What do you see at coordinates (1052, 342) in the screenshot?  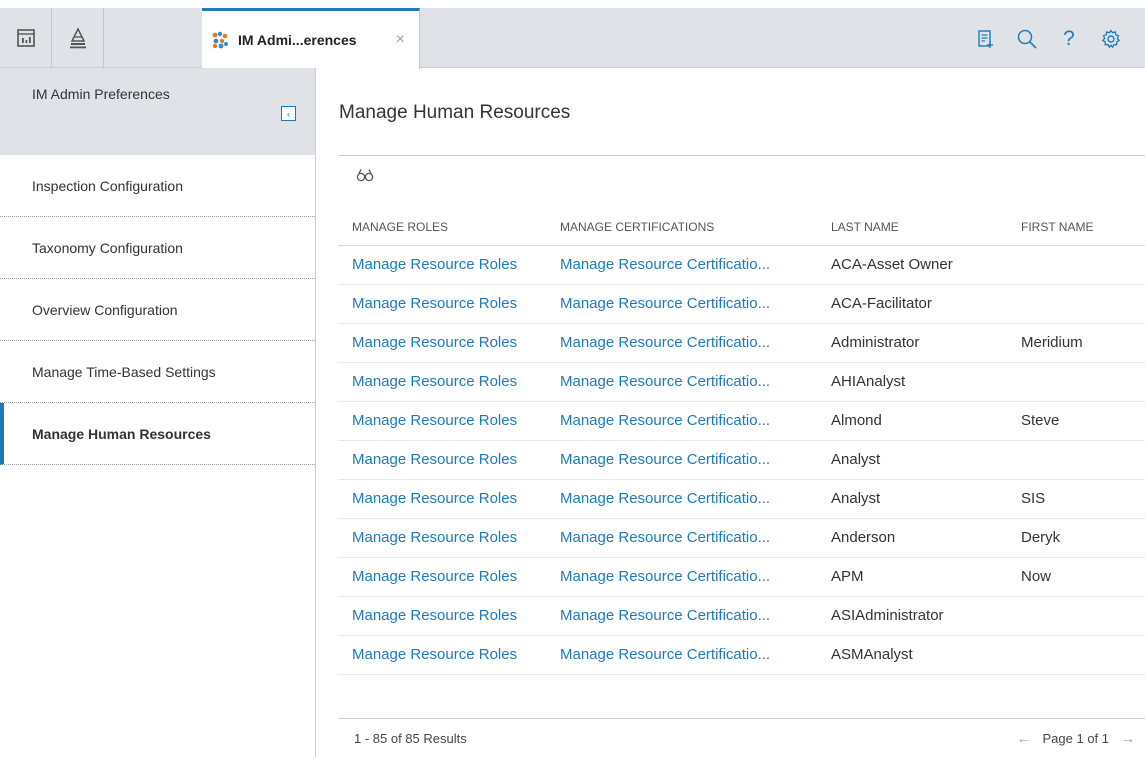 I see `first-name-cell: Meridium` at bounding box center [1052, 342].